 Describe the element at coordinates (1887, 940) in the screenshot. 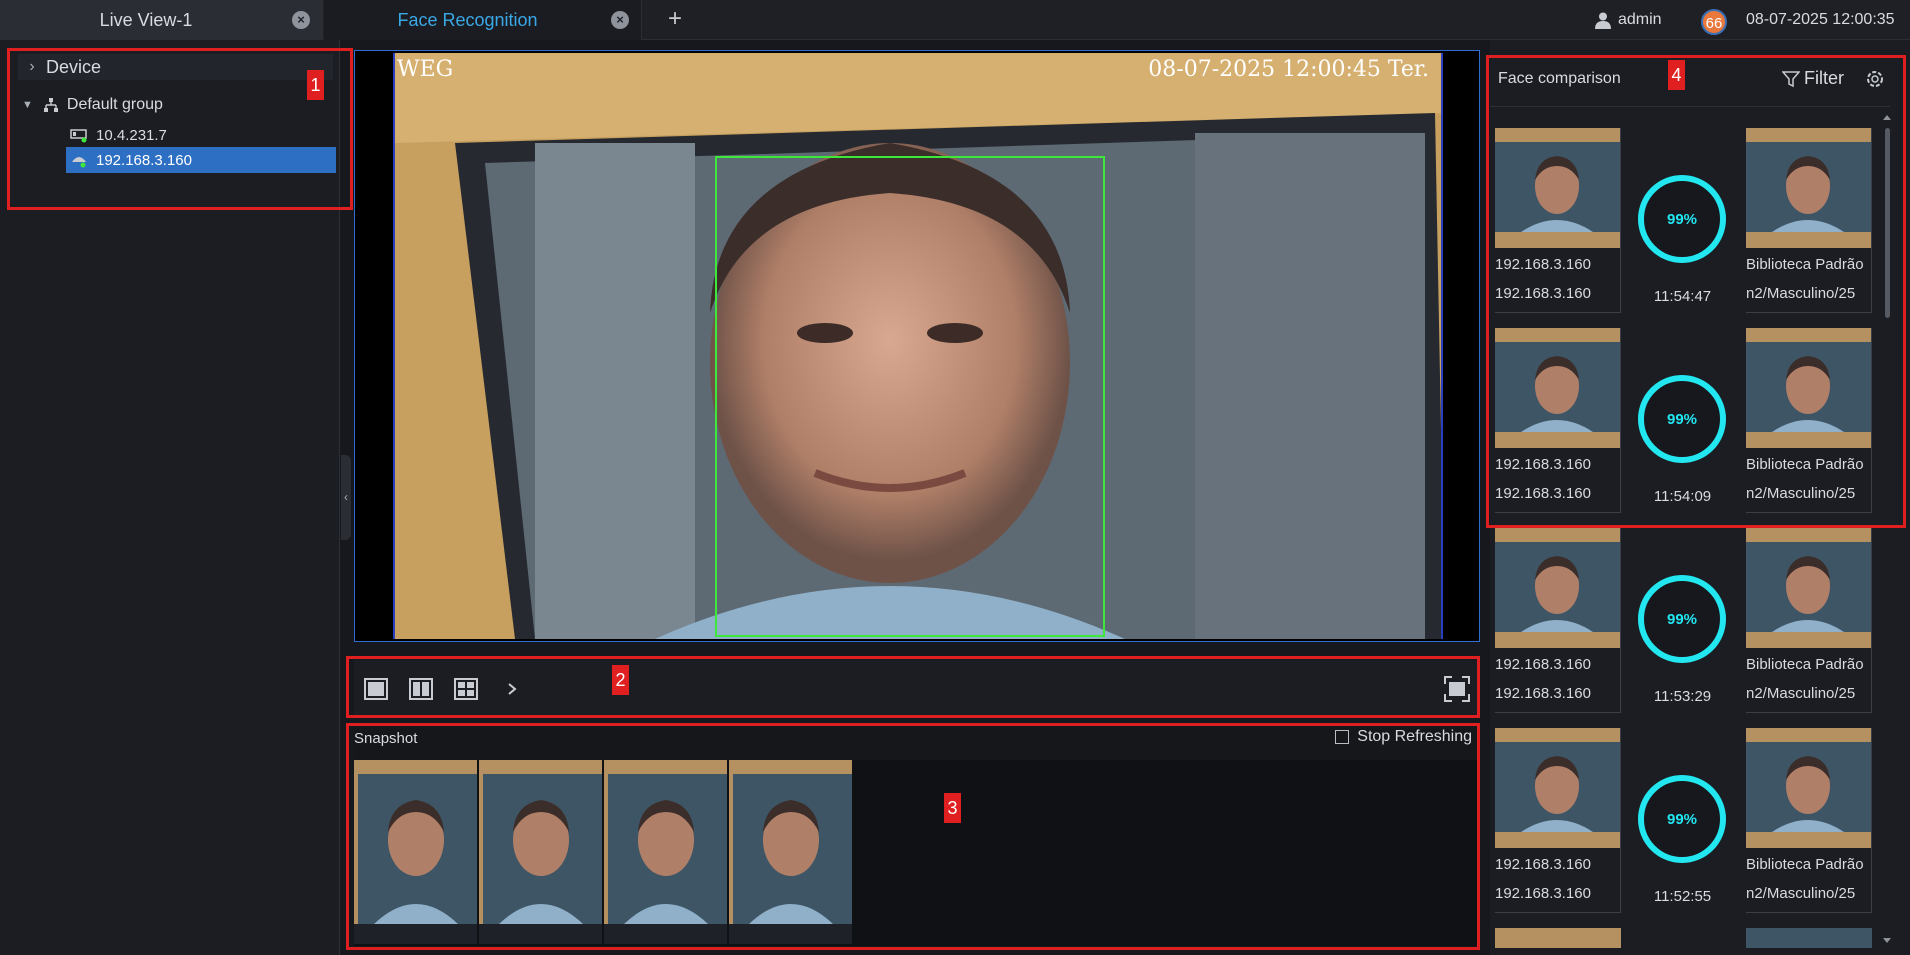

I see `scroll-down-icon` at that location.